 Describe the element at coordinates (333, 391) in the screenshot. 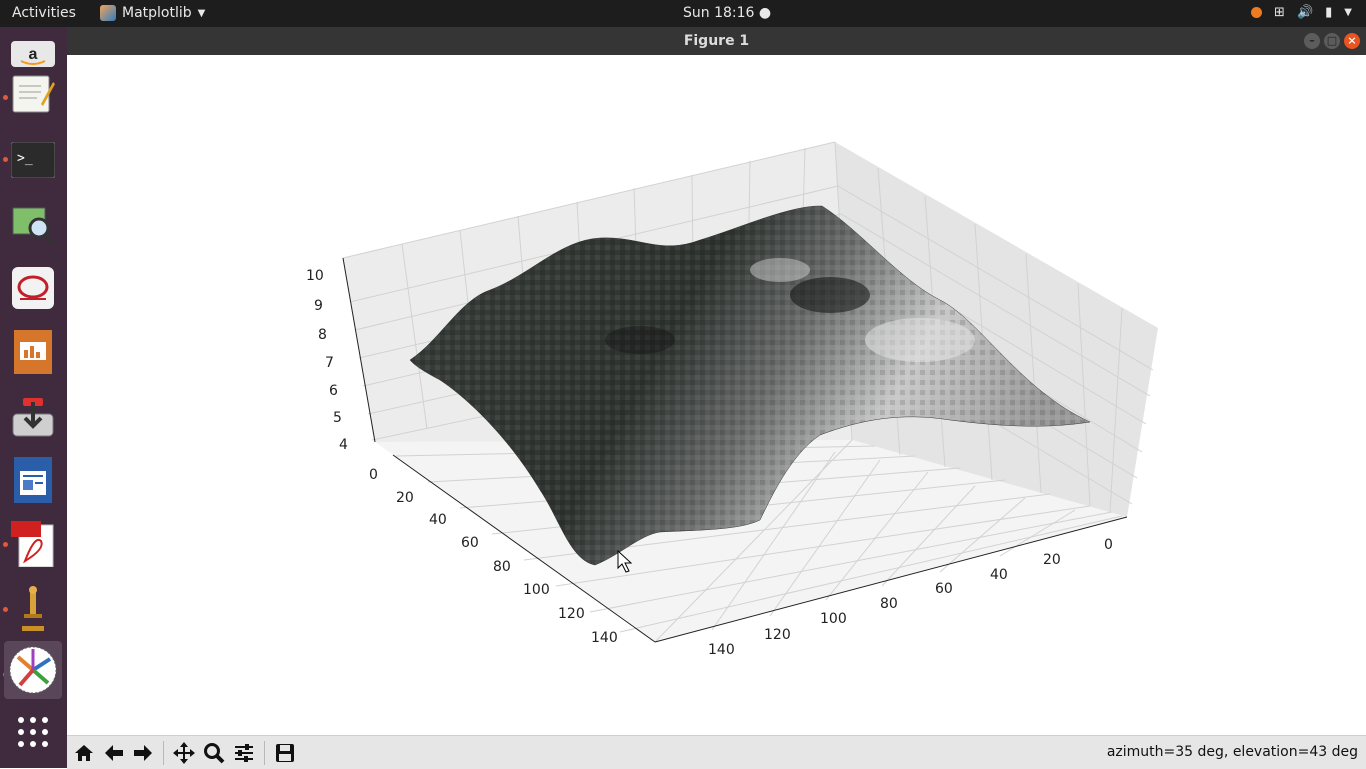

I see `z-tick-label: 6` at that location.